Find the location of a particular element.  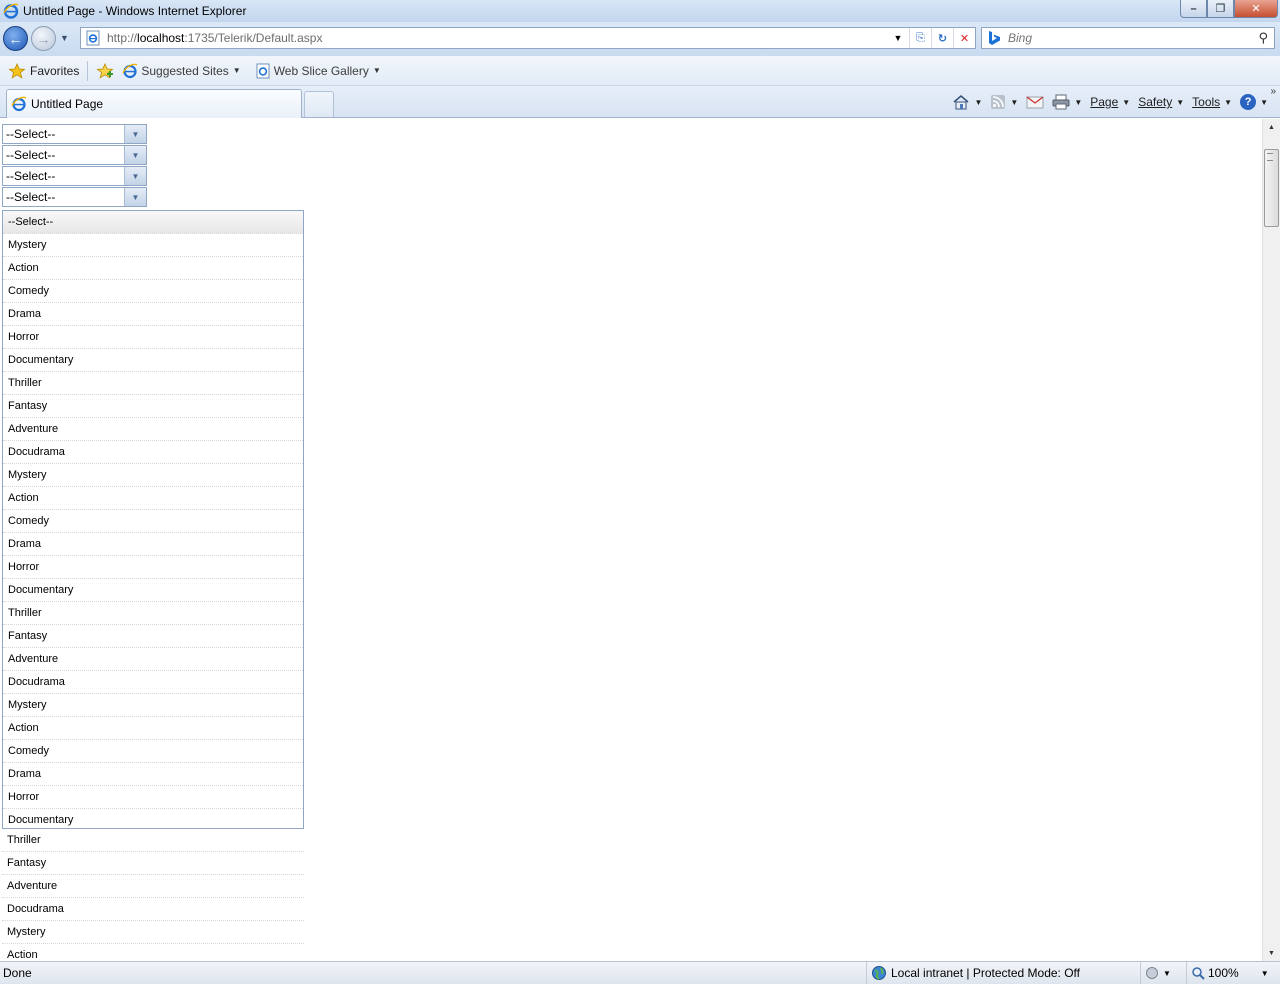

search-icon: ⚲ is located at coordinates (1263, 38).